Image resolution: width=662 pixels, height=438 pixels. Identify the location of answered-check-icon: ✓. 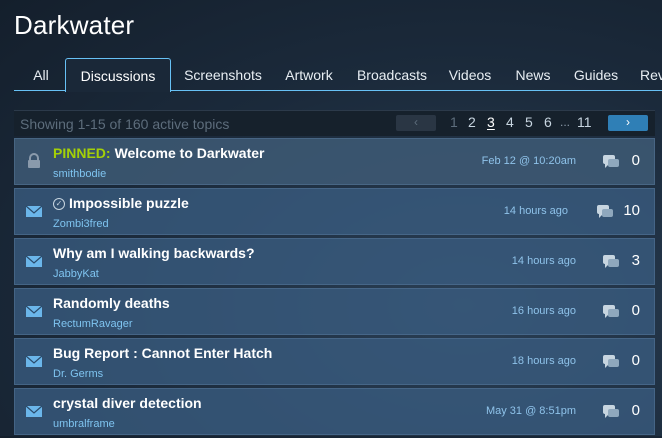
(59, 204).